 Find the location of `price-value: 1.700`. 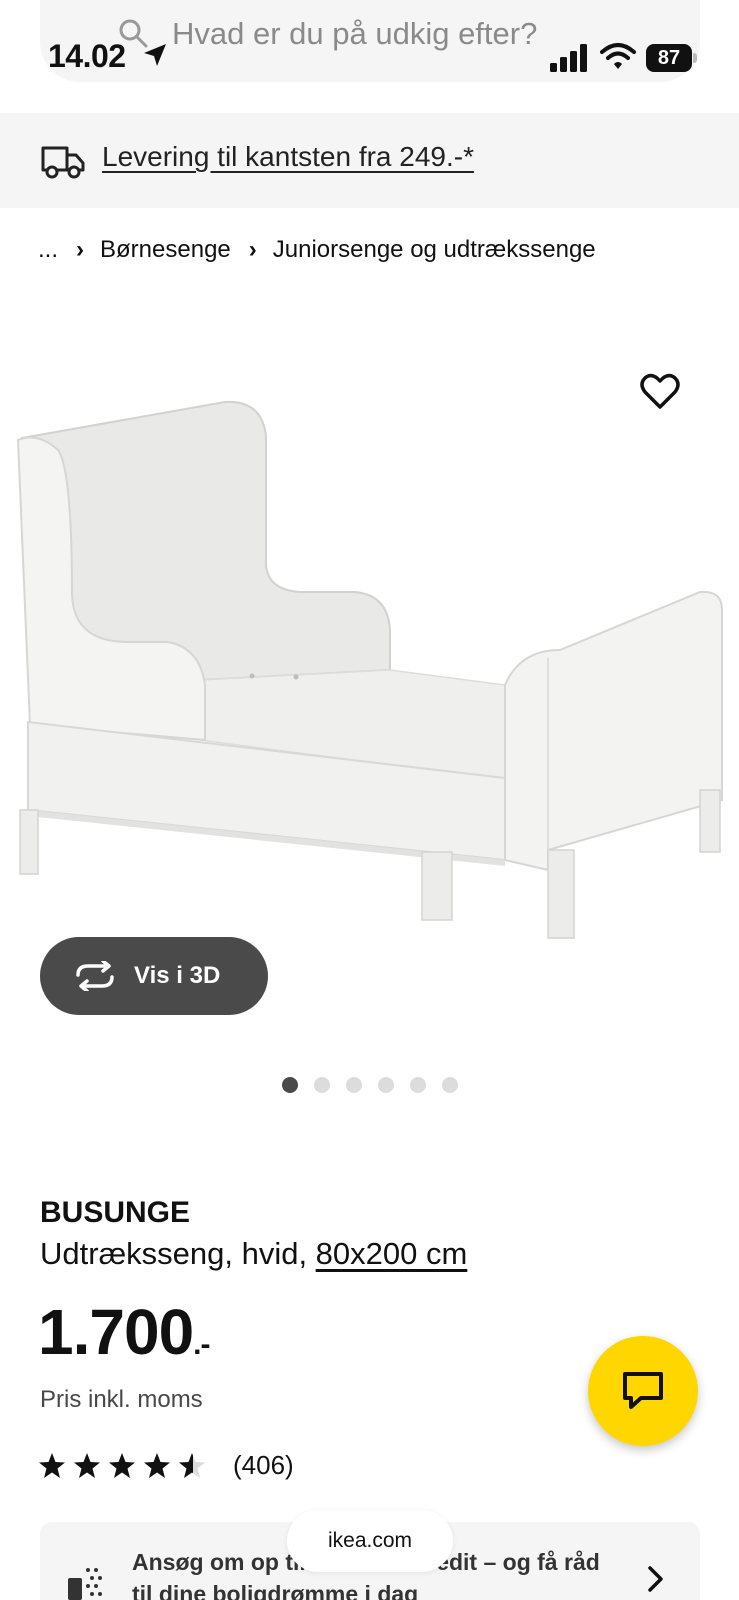

price-value: 1.700 is located at coordinates (116, 1332).